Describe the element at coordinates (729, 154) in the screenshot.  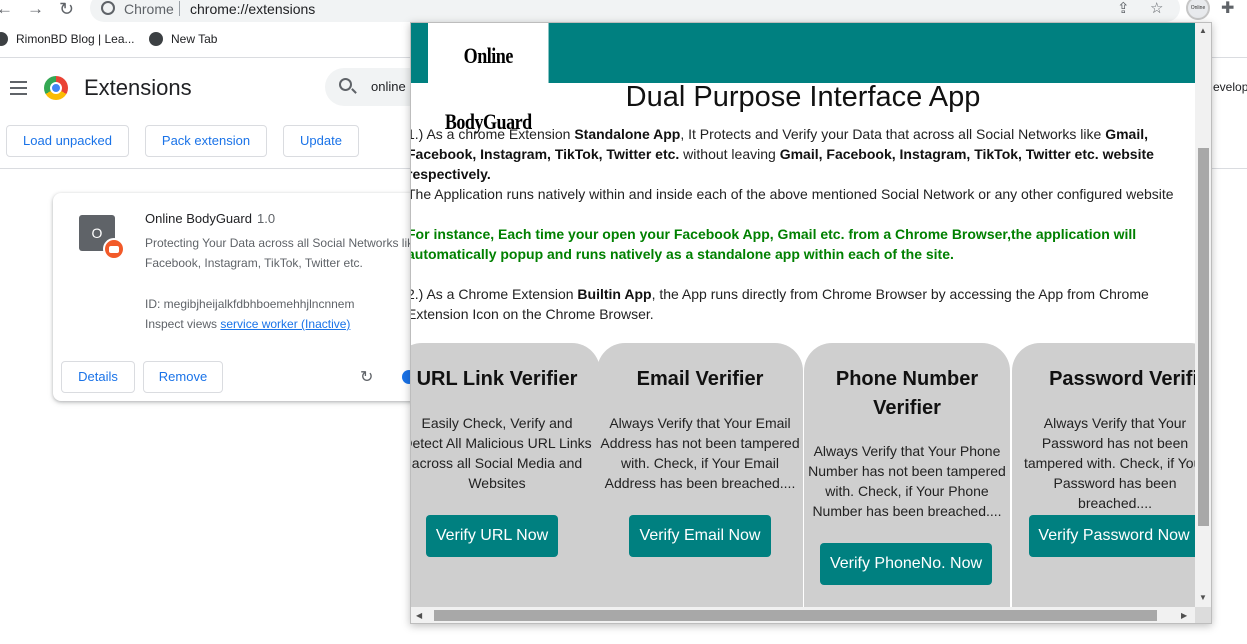
I see `para1-middle-2: without leaving` at that location.